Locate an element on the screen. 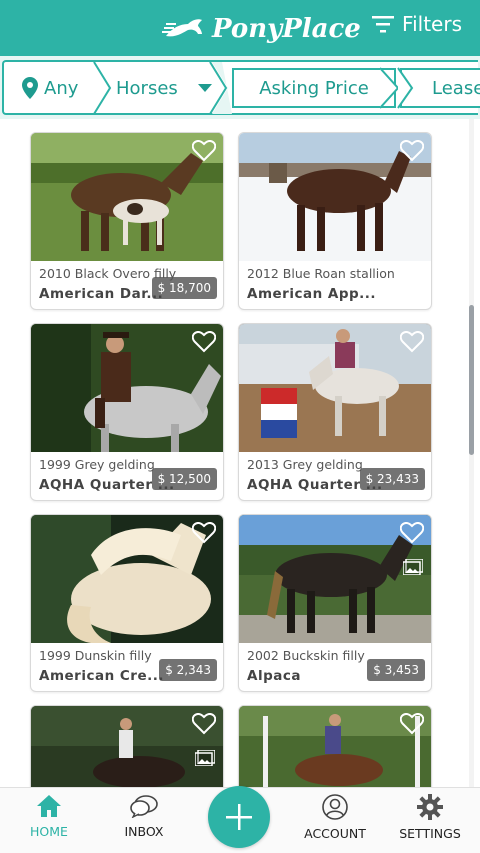  location-filter: Any is located at coordinates (50, 88).